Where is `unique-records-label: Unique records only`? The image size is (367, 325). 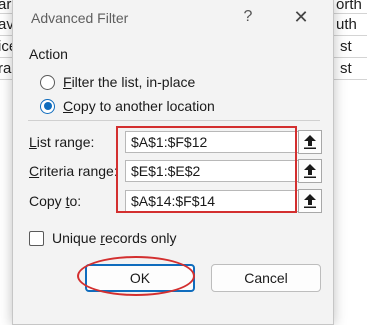
unique-records-label: Unique records only is located at coordinates (114, 238).